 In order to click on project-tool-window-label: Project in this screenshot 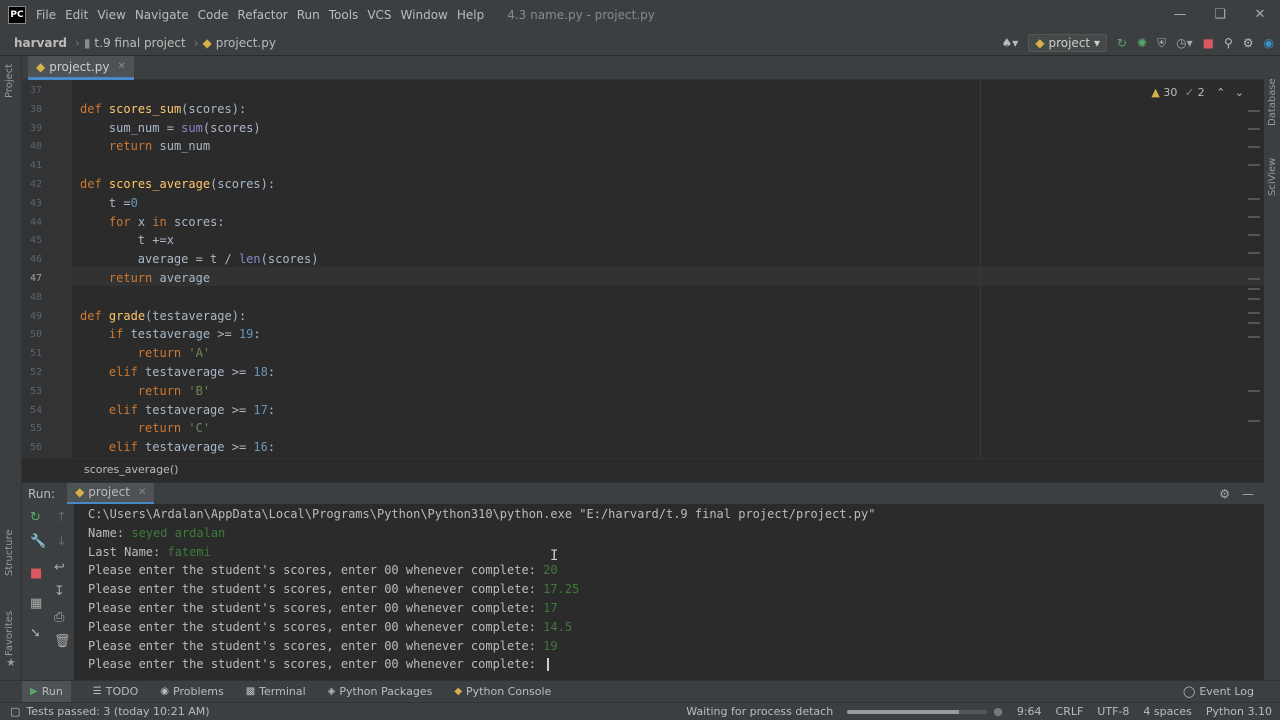, I will do `click(9, 81)`.